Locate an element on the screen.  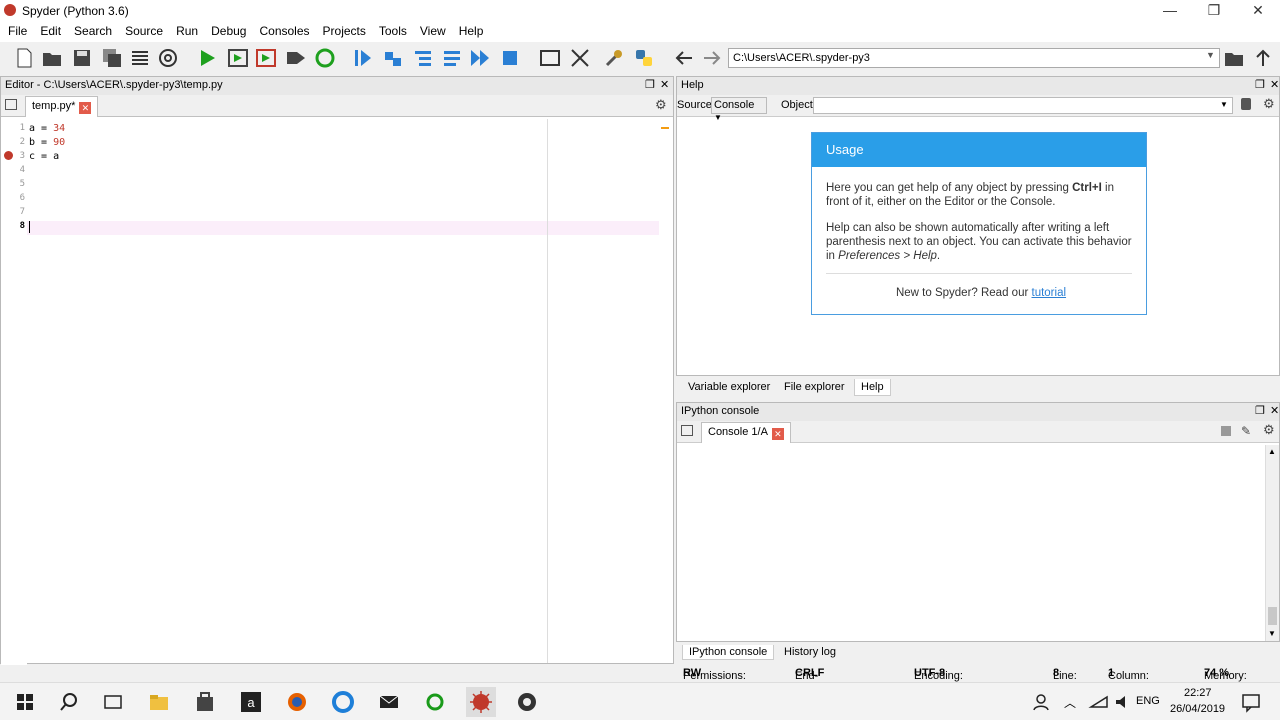
notifications-icon is located at coordinates (1251, 702).